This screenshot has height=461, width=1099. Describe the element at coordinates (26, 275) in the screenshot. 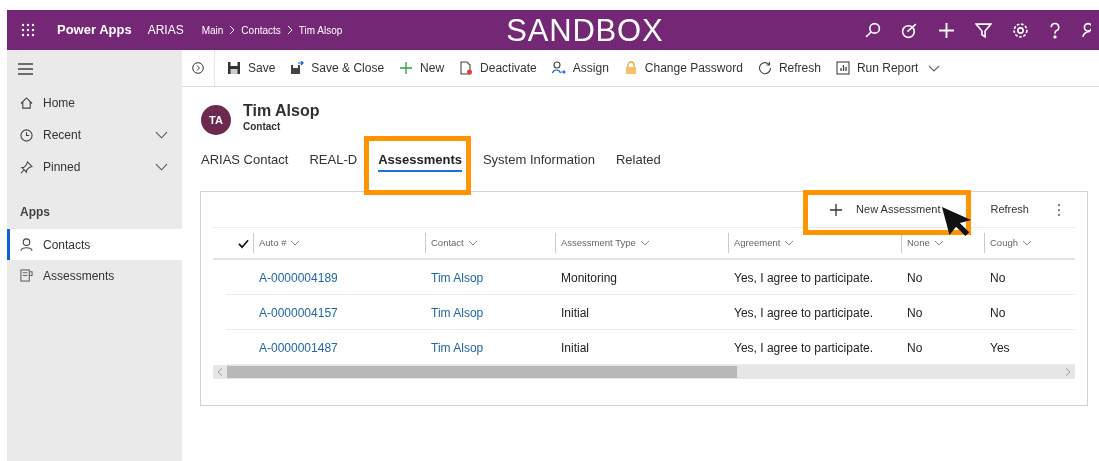

I see `form-icon` at that location.